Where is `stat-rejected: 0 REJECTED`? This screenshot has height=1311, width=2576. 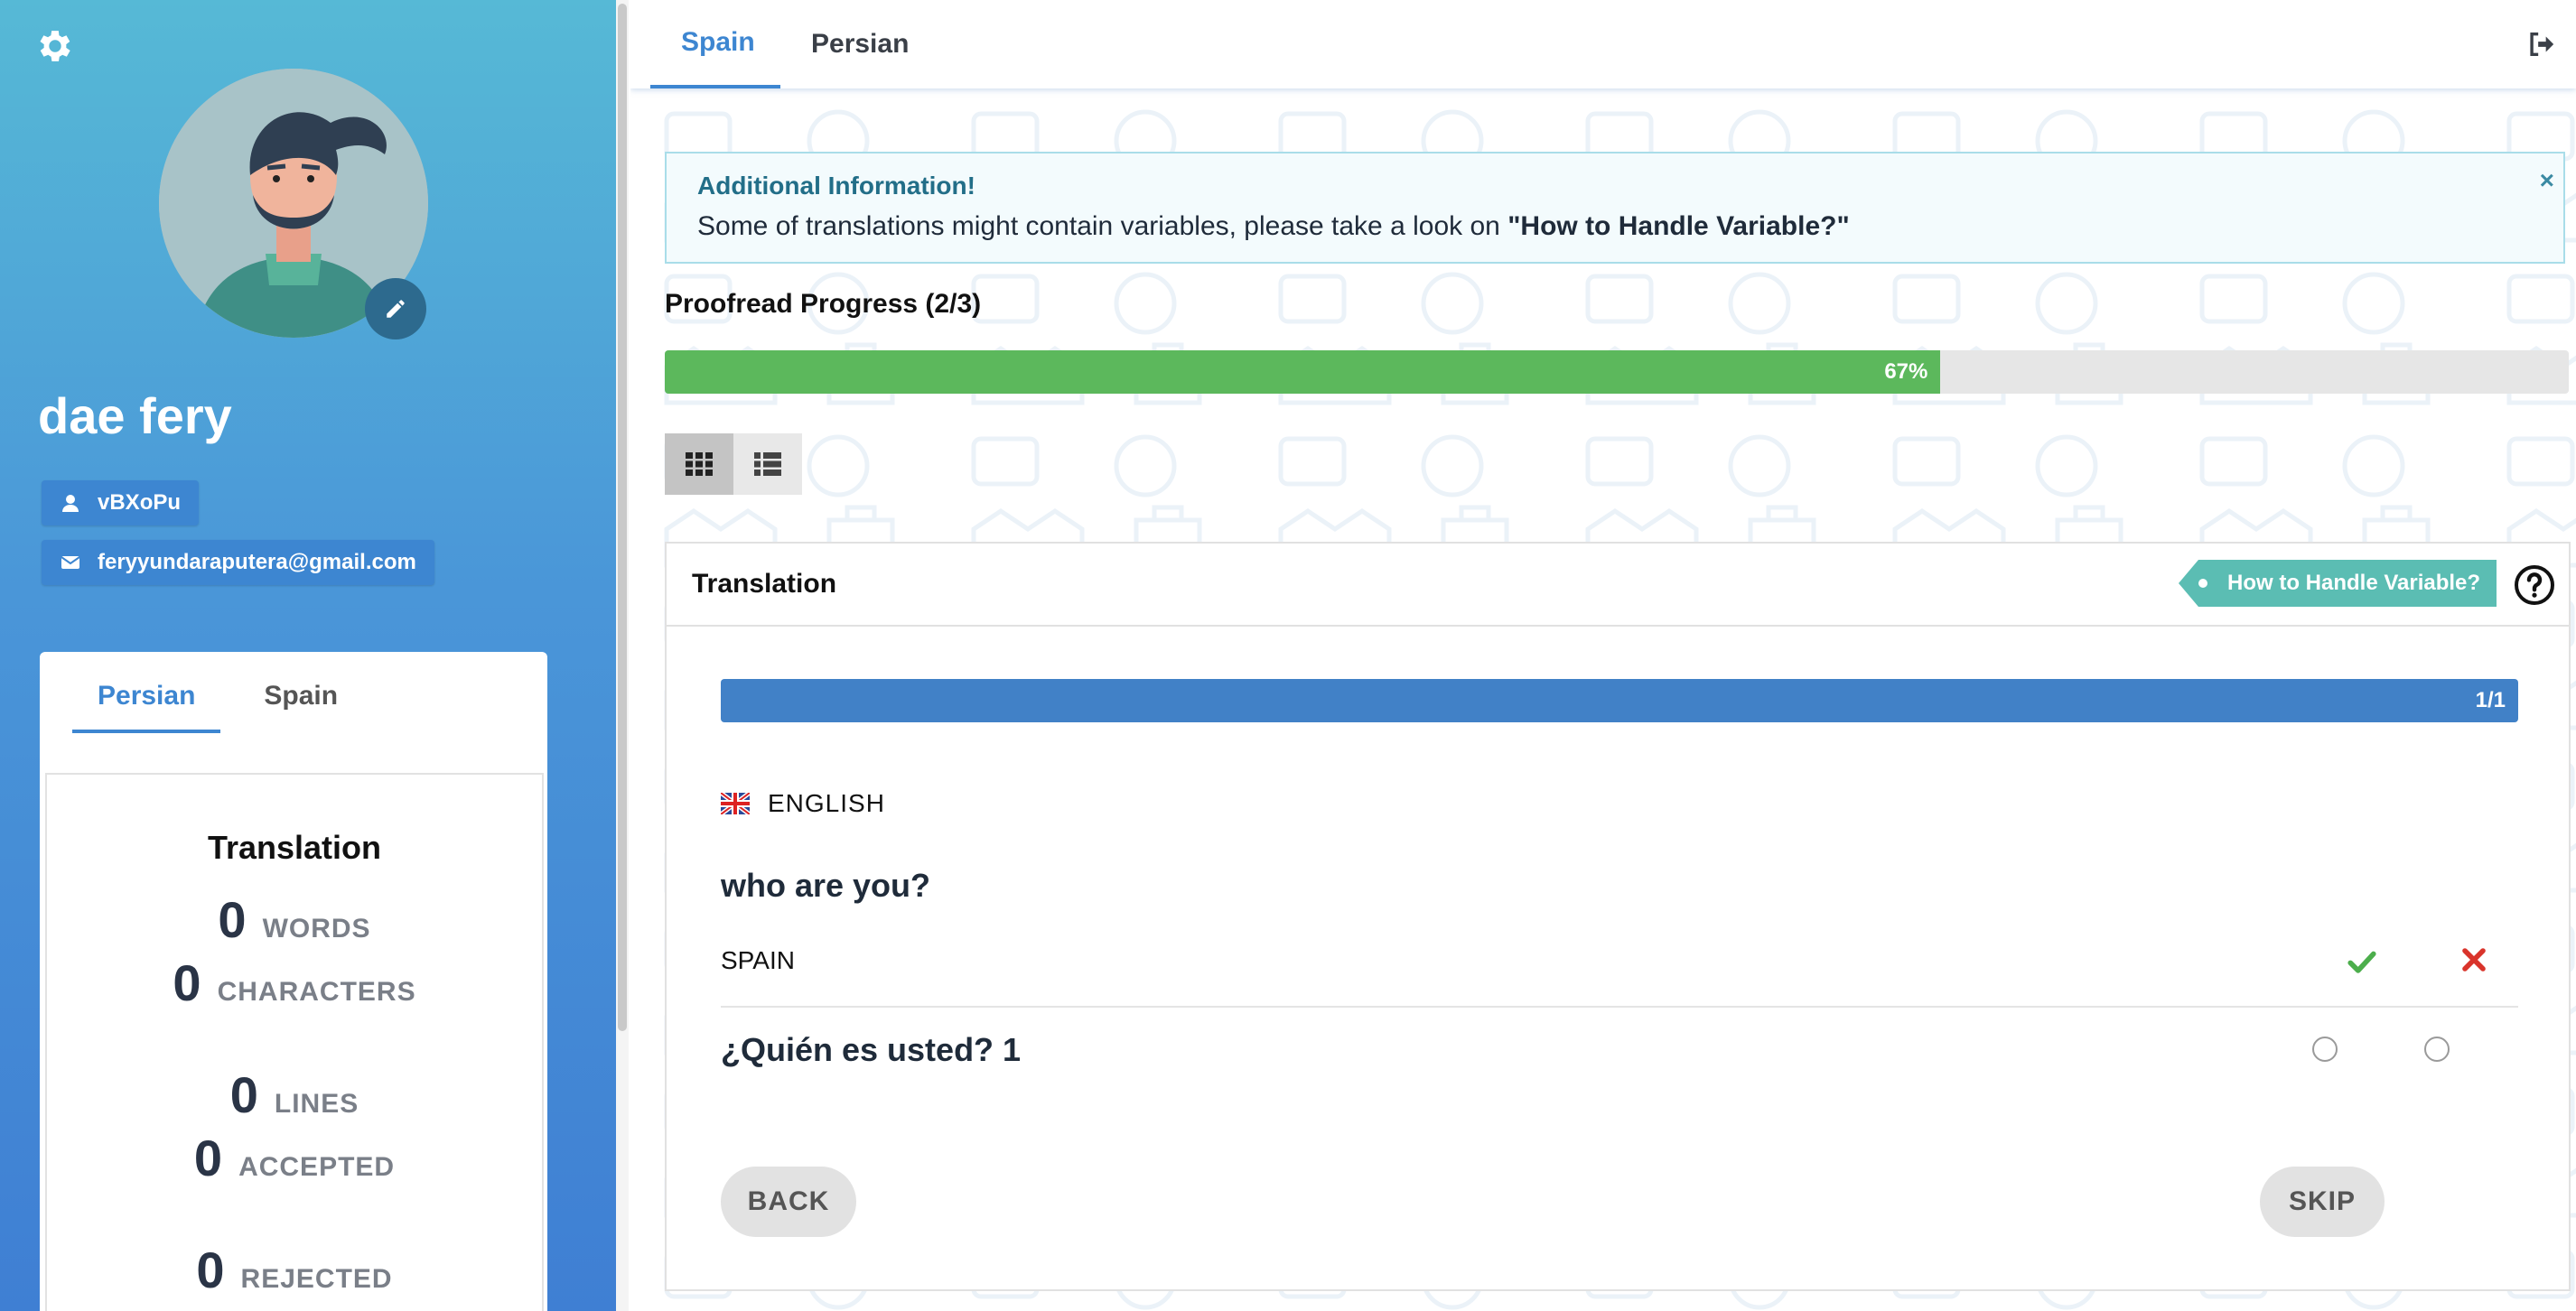 stat-rejected: 0 REJECTED is located at coordinates (294, 1270).